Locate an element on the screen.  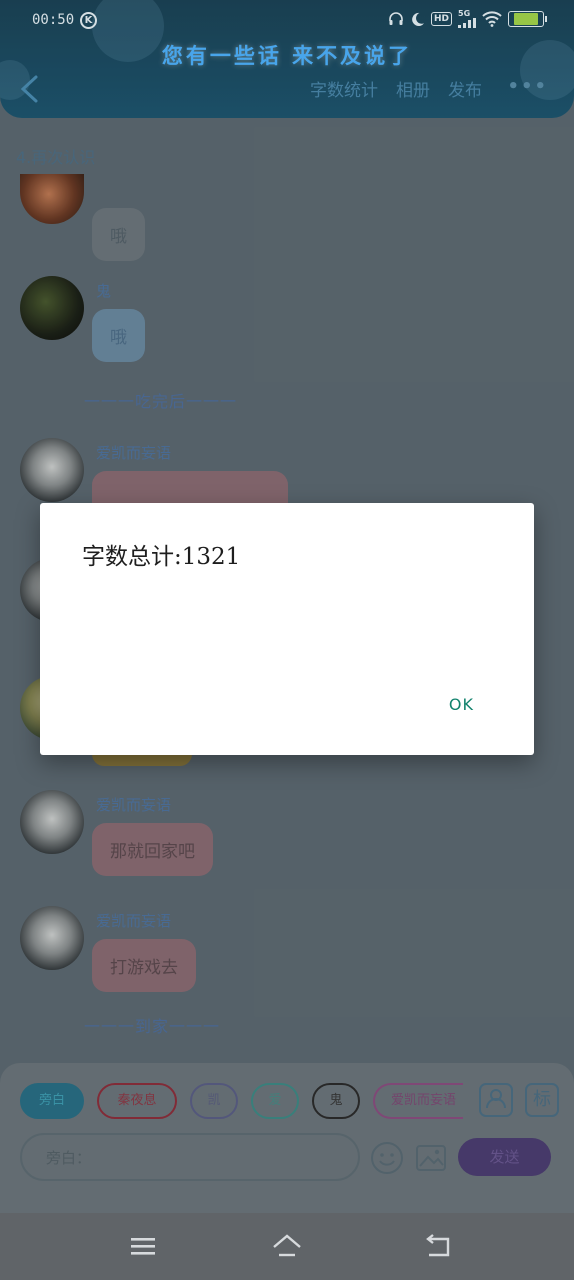
ok-button: OK is located at coordinates (461, 704).